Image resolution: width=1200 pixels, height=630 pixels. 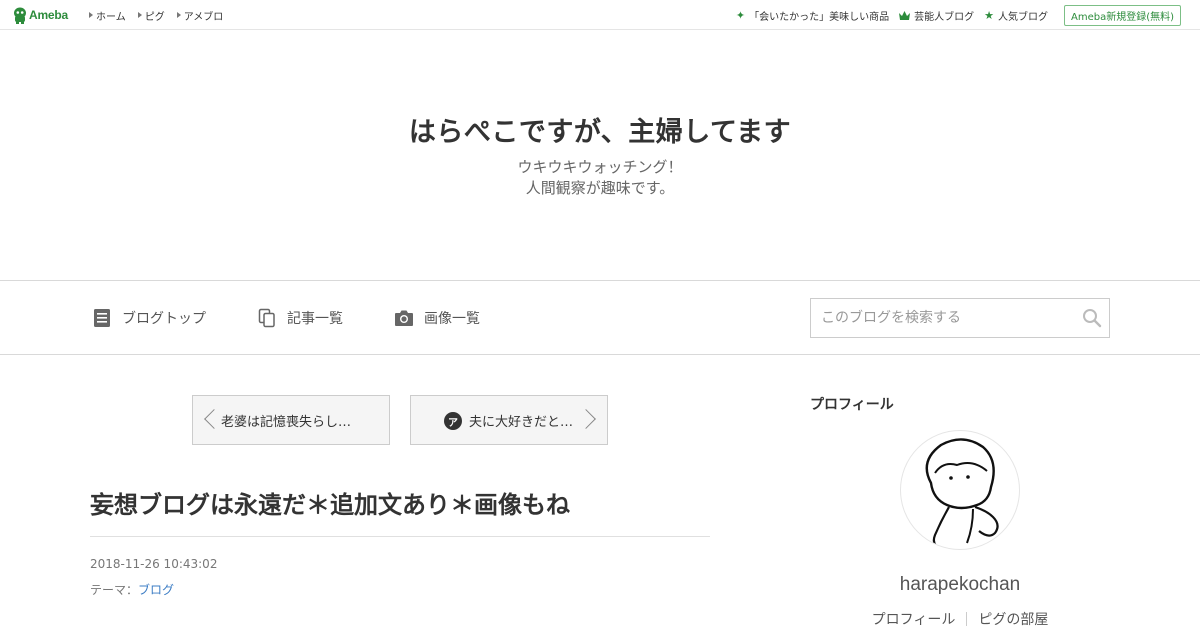 What do you see at coordinates (300, 318) in the screenshot?
I see `subnav-item-article-list: 記事一覧` at bounding box center [300, 318].